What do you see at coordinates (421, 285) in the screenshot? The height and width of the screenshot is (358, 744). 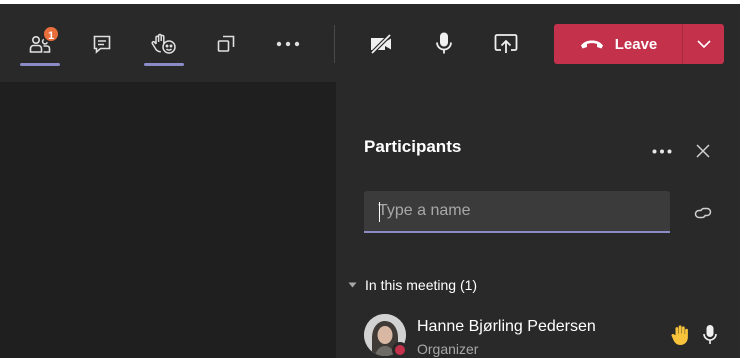 I see `section-label: In this meeting (1)` at bounding box center [421, 285].